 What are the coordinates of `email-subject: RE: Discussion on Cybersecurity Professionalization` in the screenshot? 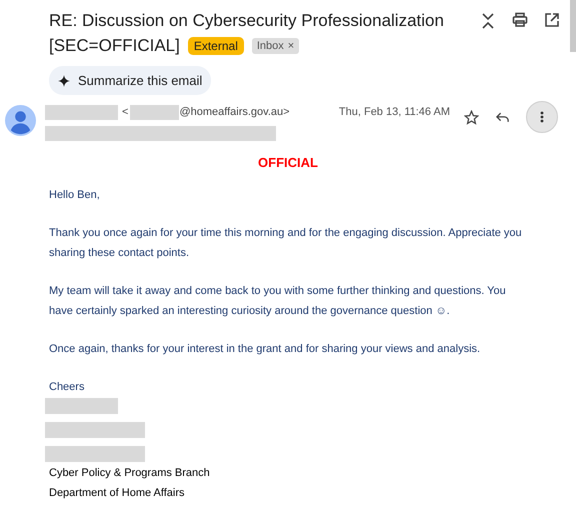 It's located at (246, 21).